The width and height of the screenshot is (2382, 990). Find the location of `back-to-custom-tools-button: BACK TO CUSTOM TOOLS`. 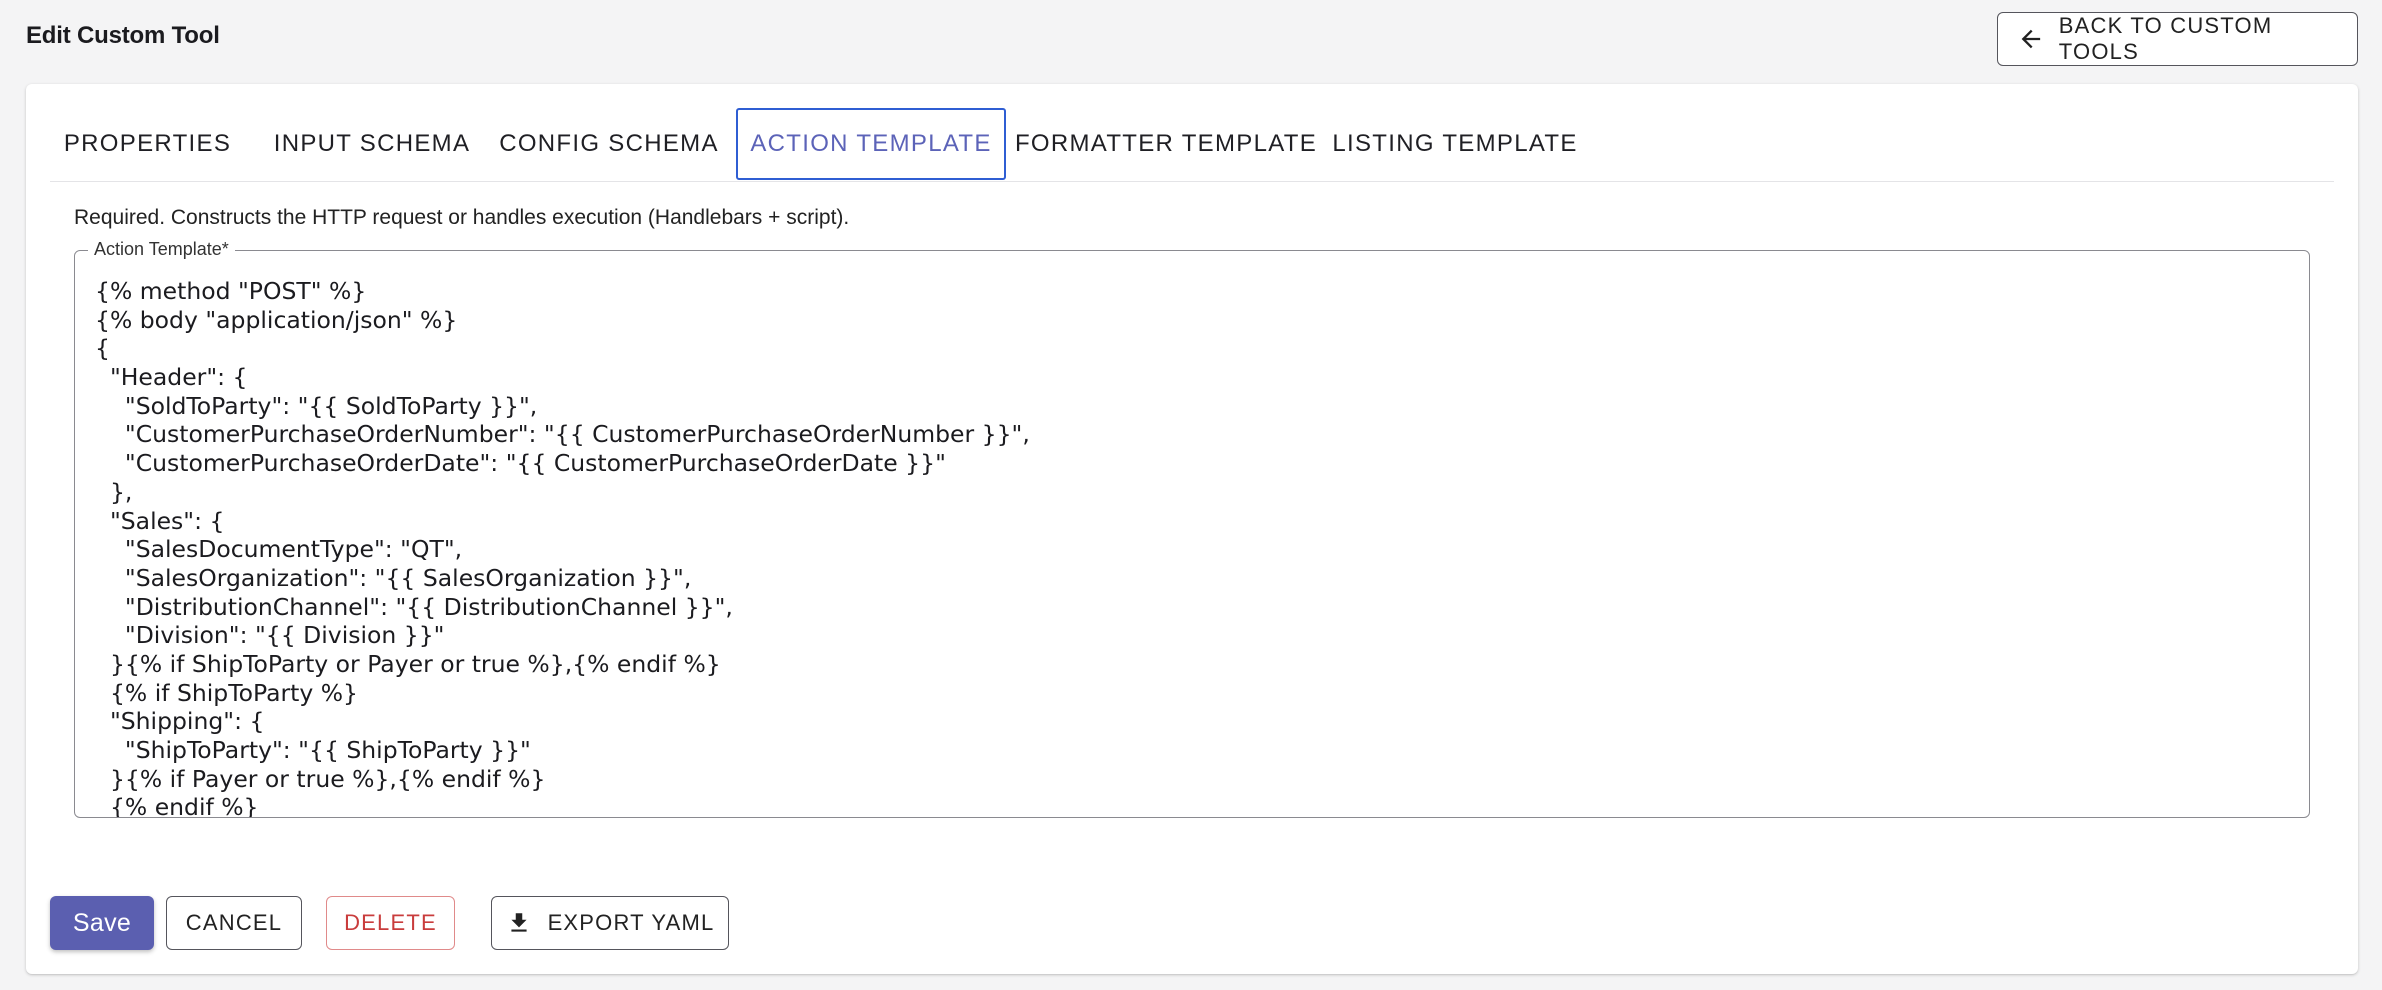

back-to-custom-tools-button: BACK TO CUSTOM TOOLS is located at coordinates (2177, 39).